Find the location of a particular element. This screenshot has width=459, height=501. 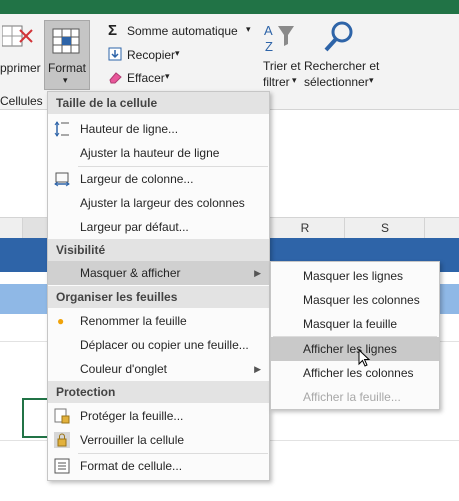

submenu-item-masquer-colonnes: Masquer les colonnes is located at coordinates (355, 300).